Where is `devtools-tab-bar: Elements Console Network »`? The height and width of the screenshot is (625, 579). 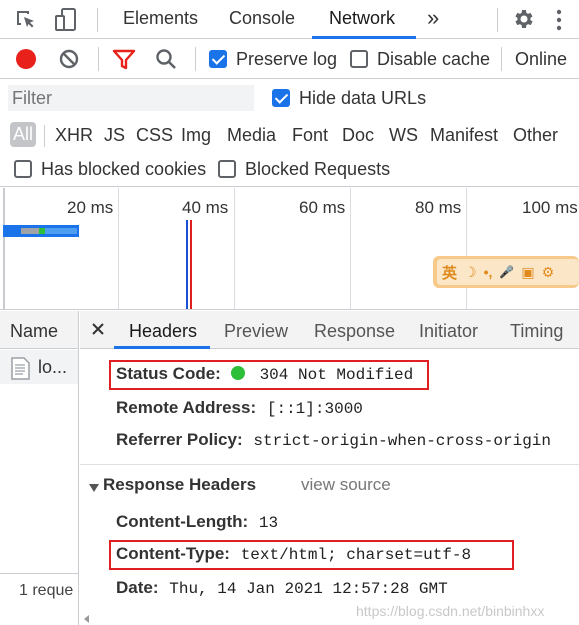 devtools-tab-bar: Elements Console Network » is located at coordinates (289, 19).